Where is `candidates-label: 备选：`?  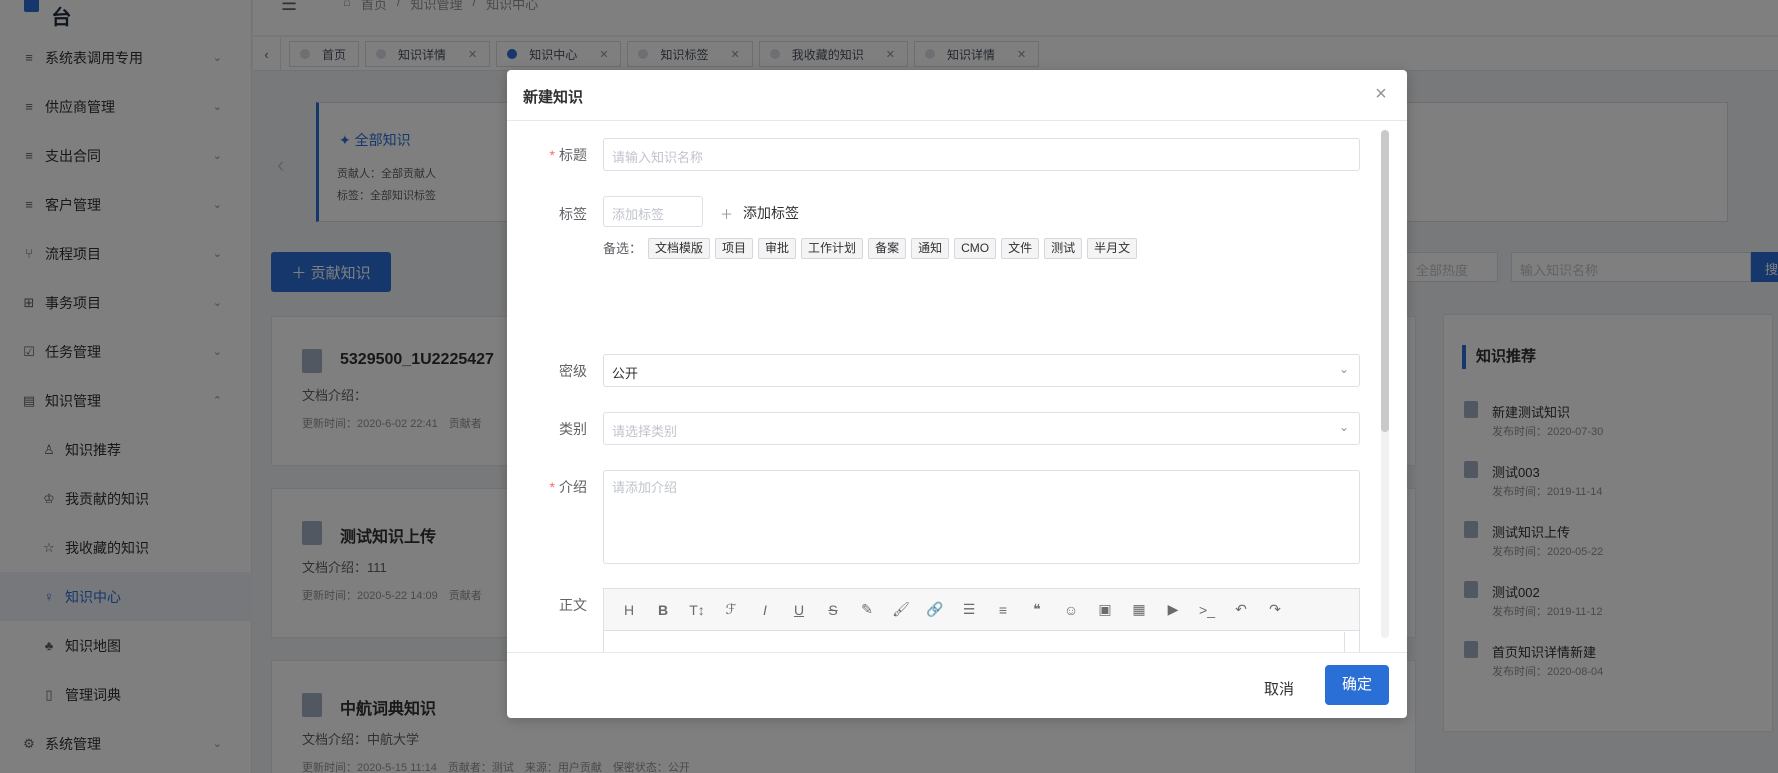
candidates-label: 备选： is located at coordinates (623, 248).